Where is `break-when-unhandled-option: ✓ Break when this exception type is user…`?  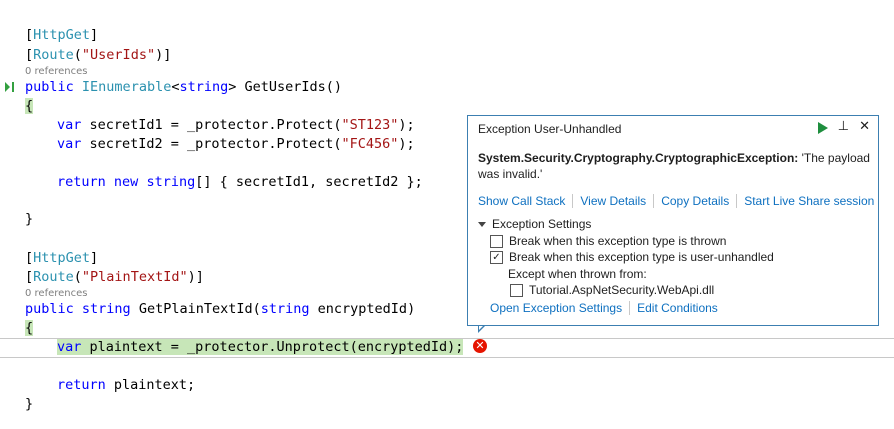
break-when-unhandled-option: ✓ Break when this exception type is user… is located at coordinates (632, 257).